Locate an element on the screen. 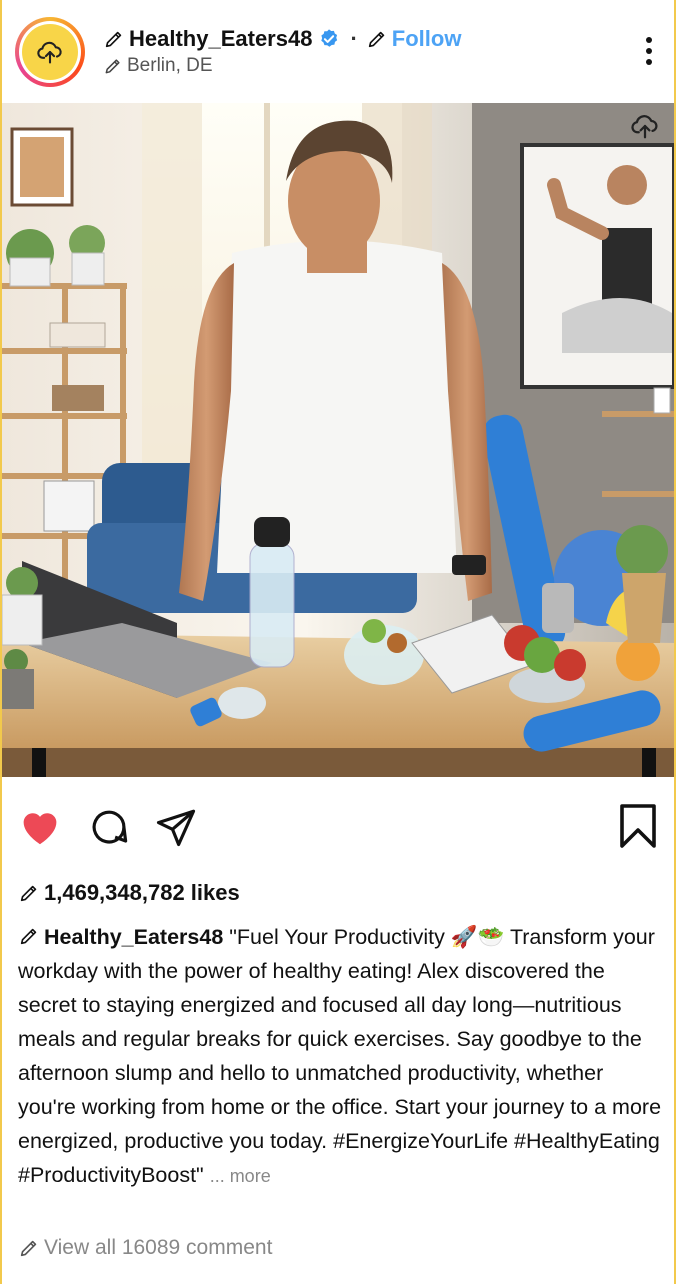 This screenshot has width=676, height=1284. post-header: Healthy_Eaters48 · Follow Berlin, DE is located at coordinates (338, 51).